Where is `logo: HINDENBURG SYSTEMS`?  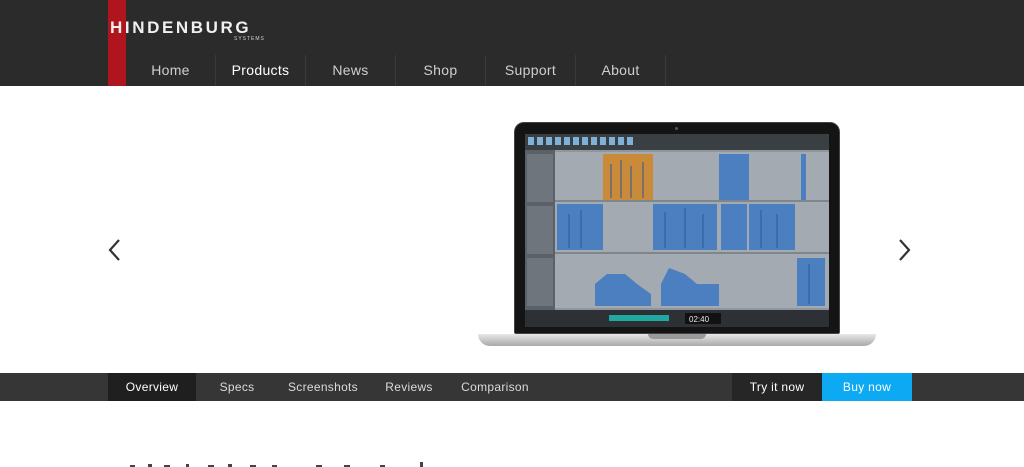 logo: HINDENBURG SYSTEMS is located at coordinates (187, 30).